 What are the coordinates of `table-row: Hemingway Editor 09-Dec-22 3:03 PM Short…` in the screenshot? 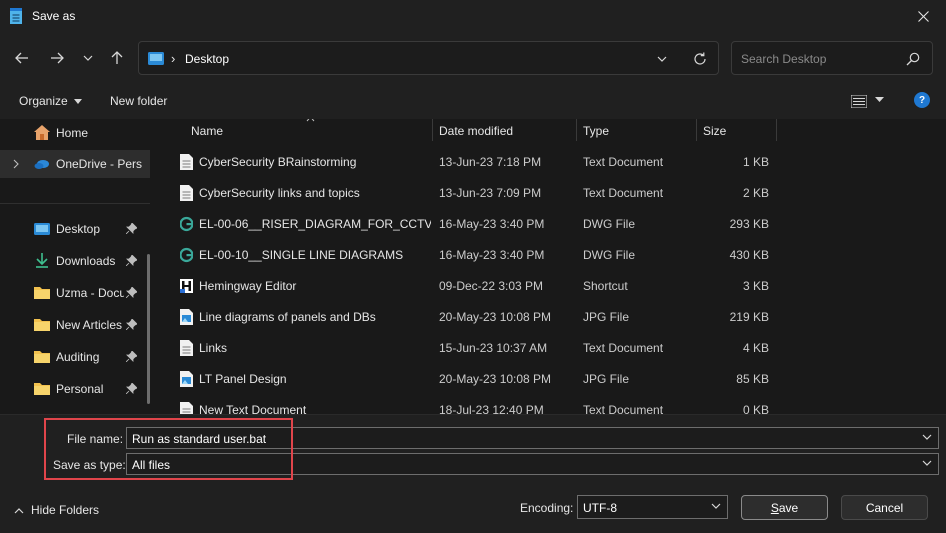 It's located at (558, 285).